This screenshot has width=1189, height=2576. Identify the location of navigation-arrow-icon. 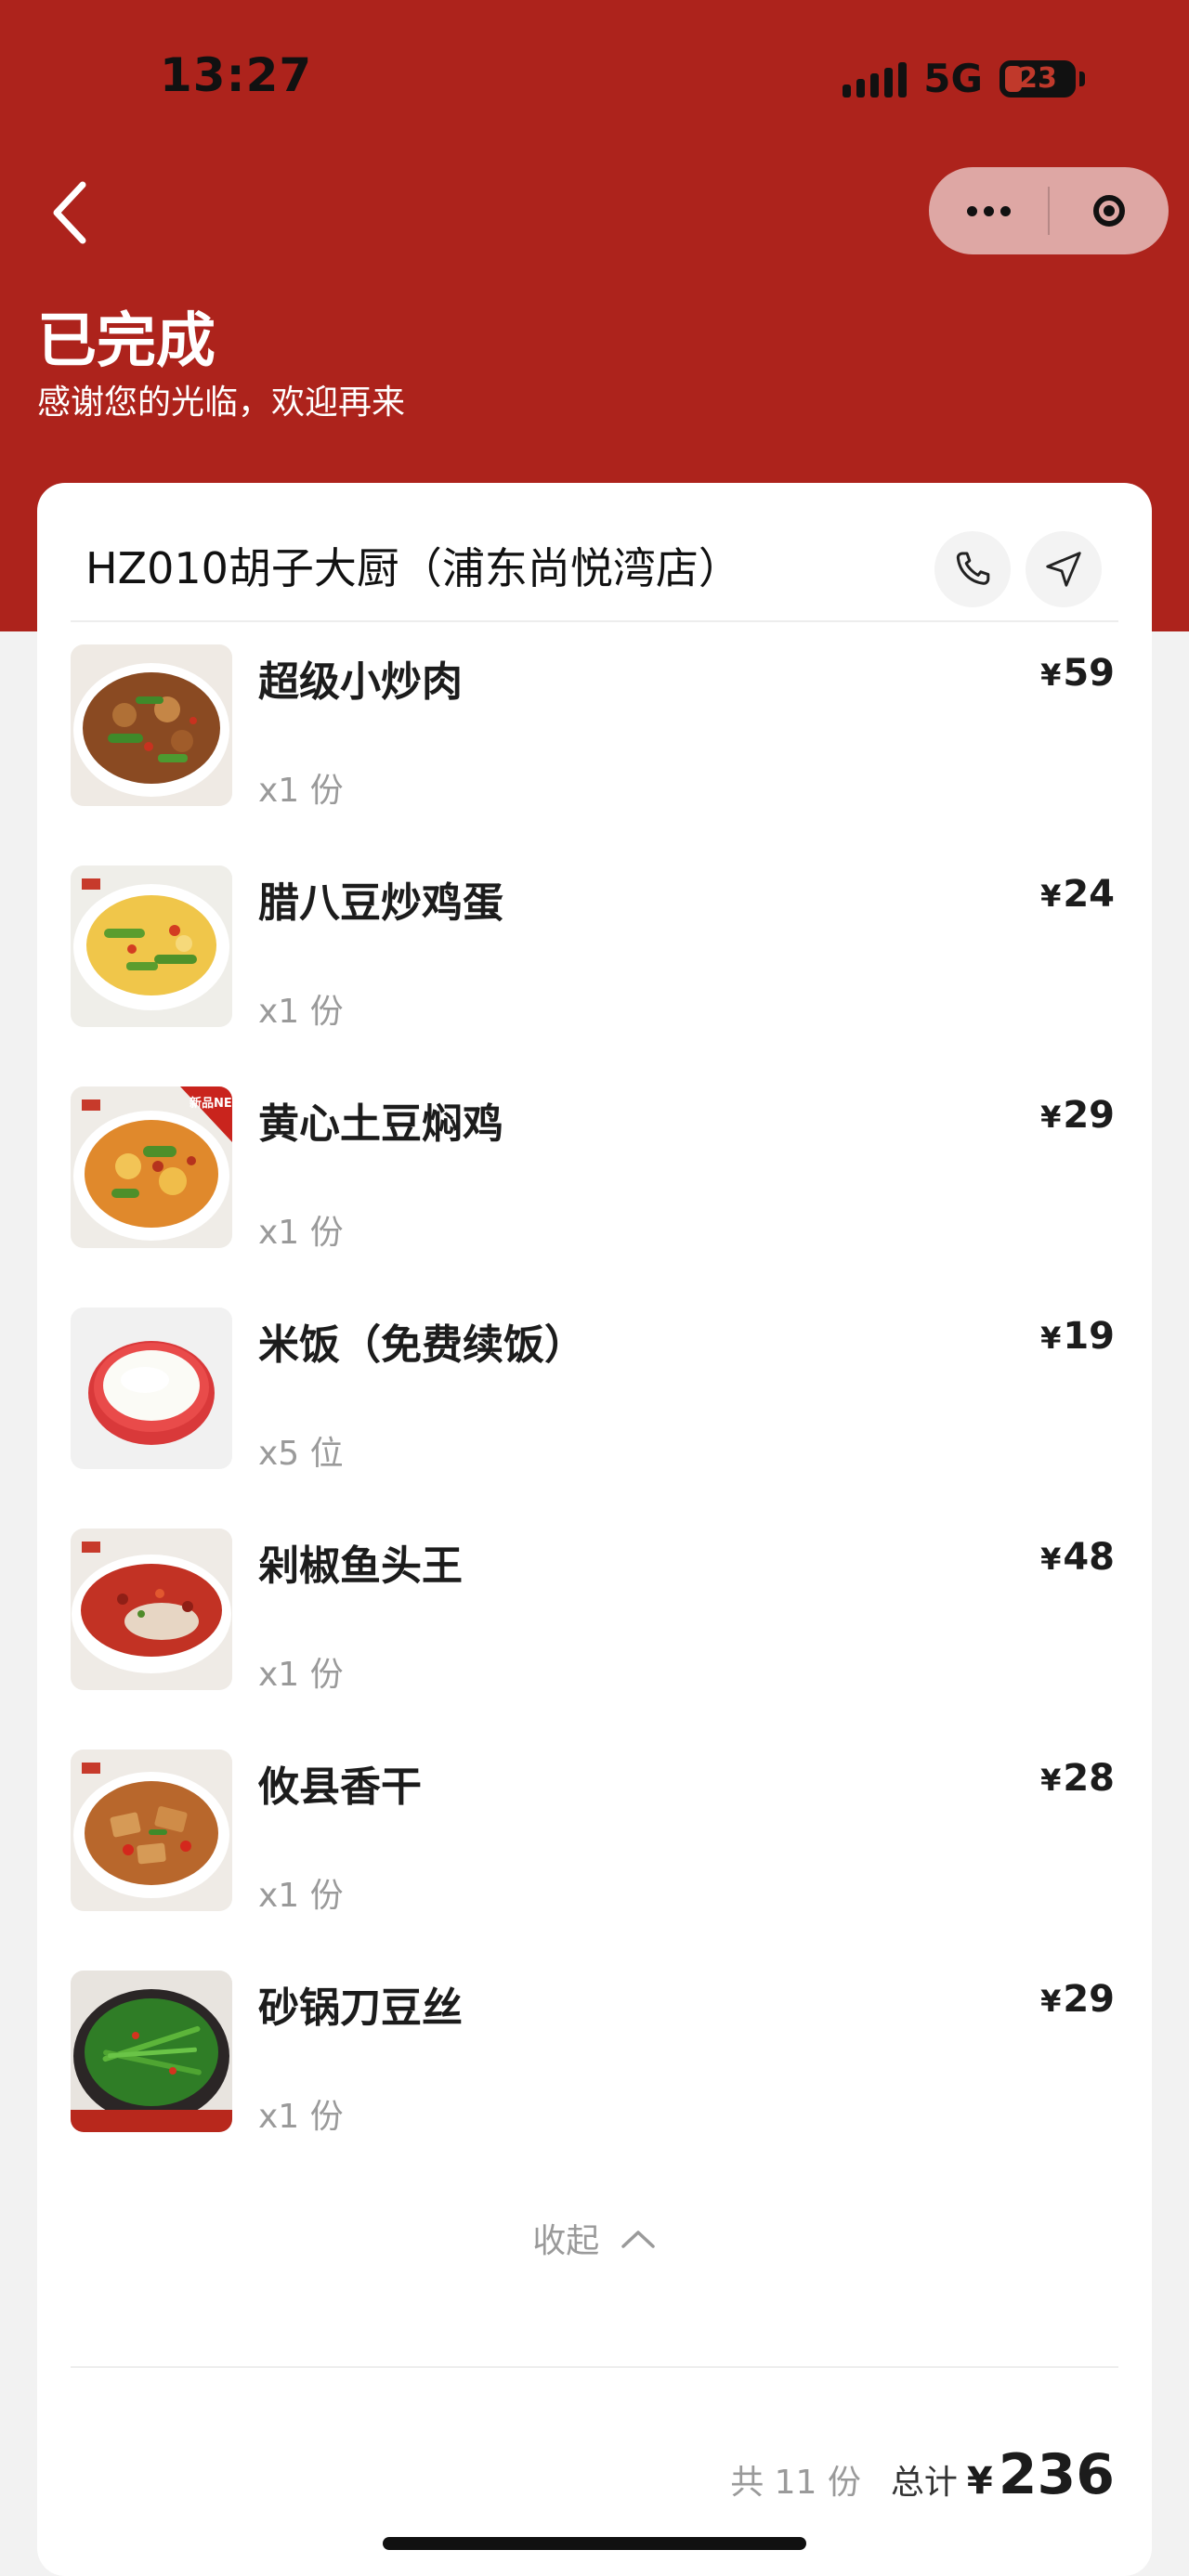
(1063, 569).